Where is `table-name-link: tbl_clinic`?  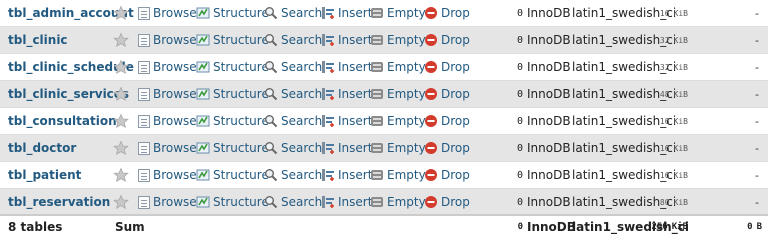
table-name-link: tbl_clinic is located at coordinates (38, 40).